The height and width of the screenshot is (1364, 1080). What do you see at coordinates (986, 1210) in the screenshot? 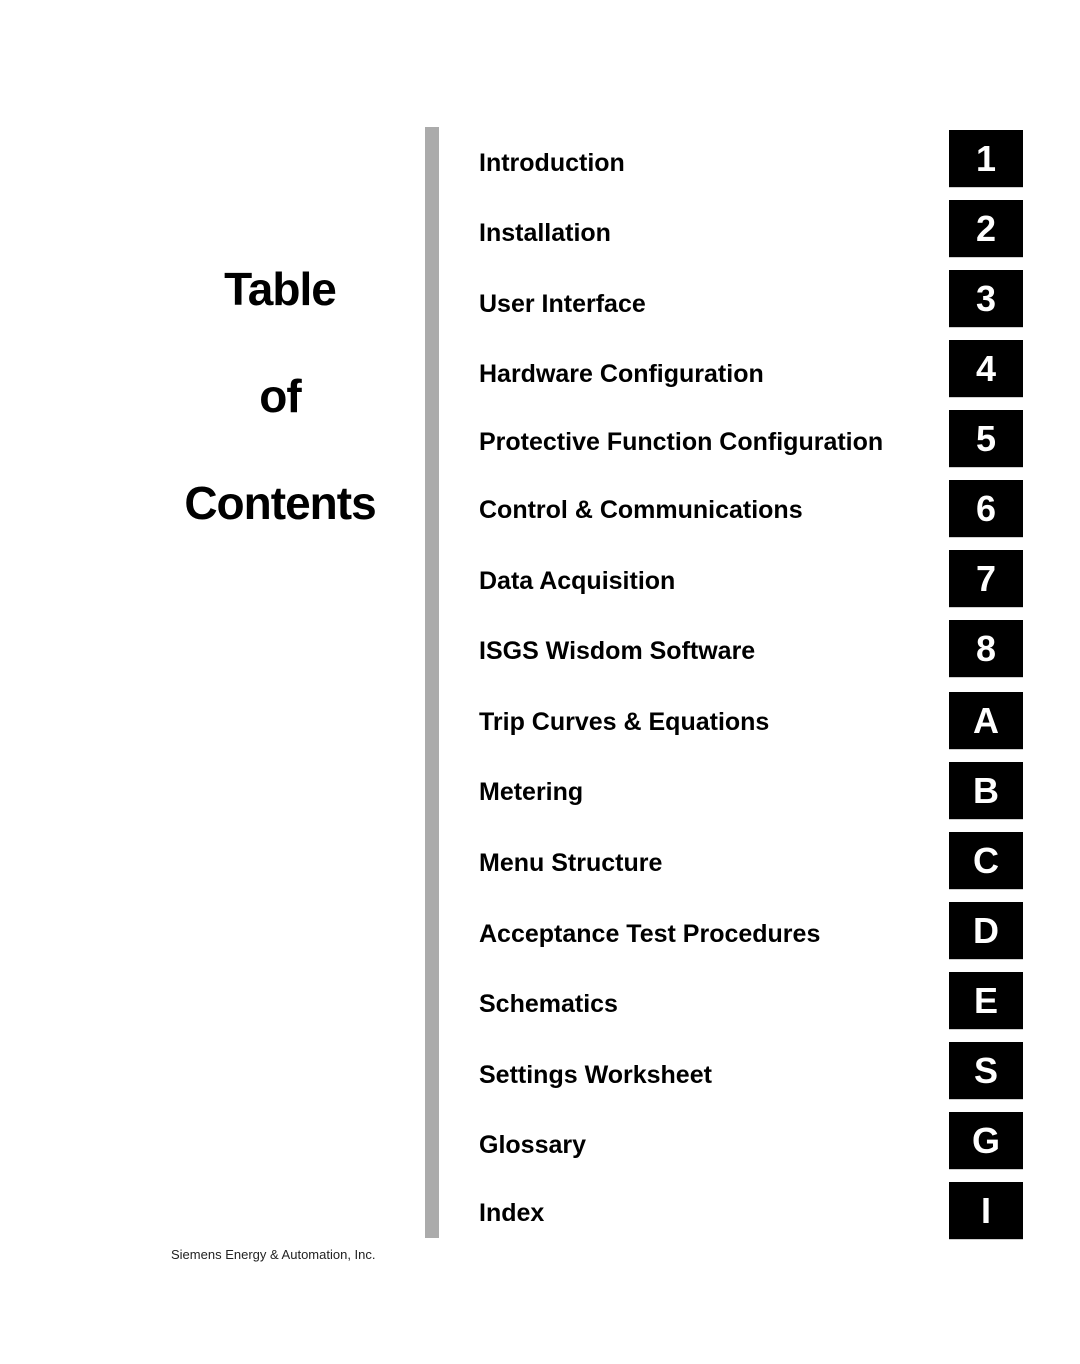
I see `section-tab: I` at bounding box center [986, 1210].